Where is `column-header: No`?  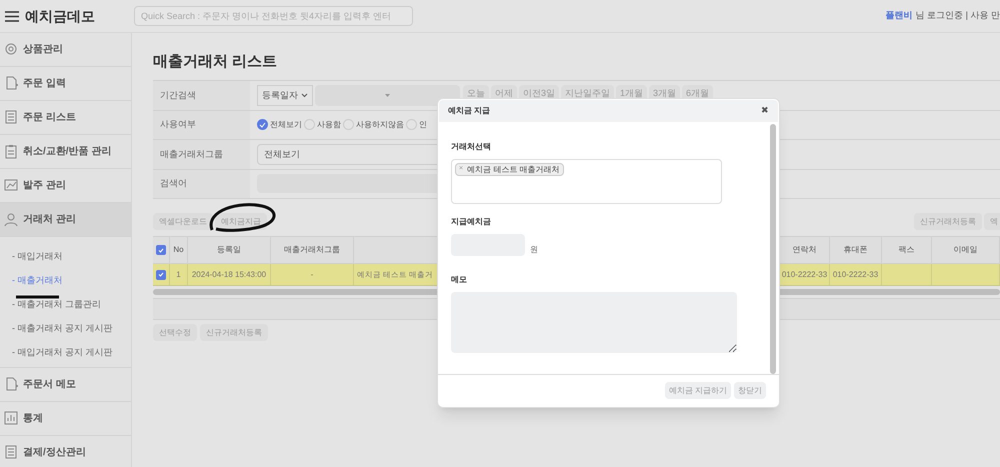 column-header: No is located at coordinates (178, 250).